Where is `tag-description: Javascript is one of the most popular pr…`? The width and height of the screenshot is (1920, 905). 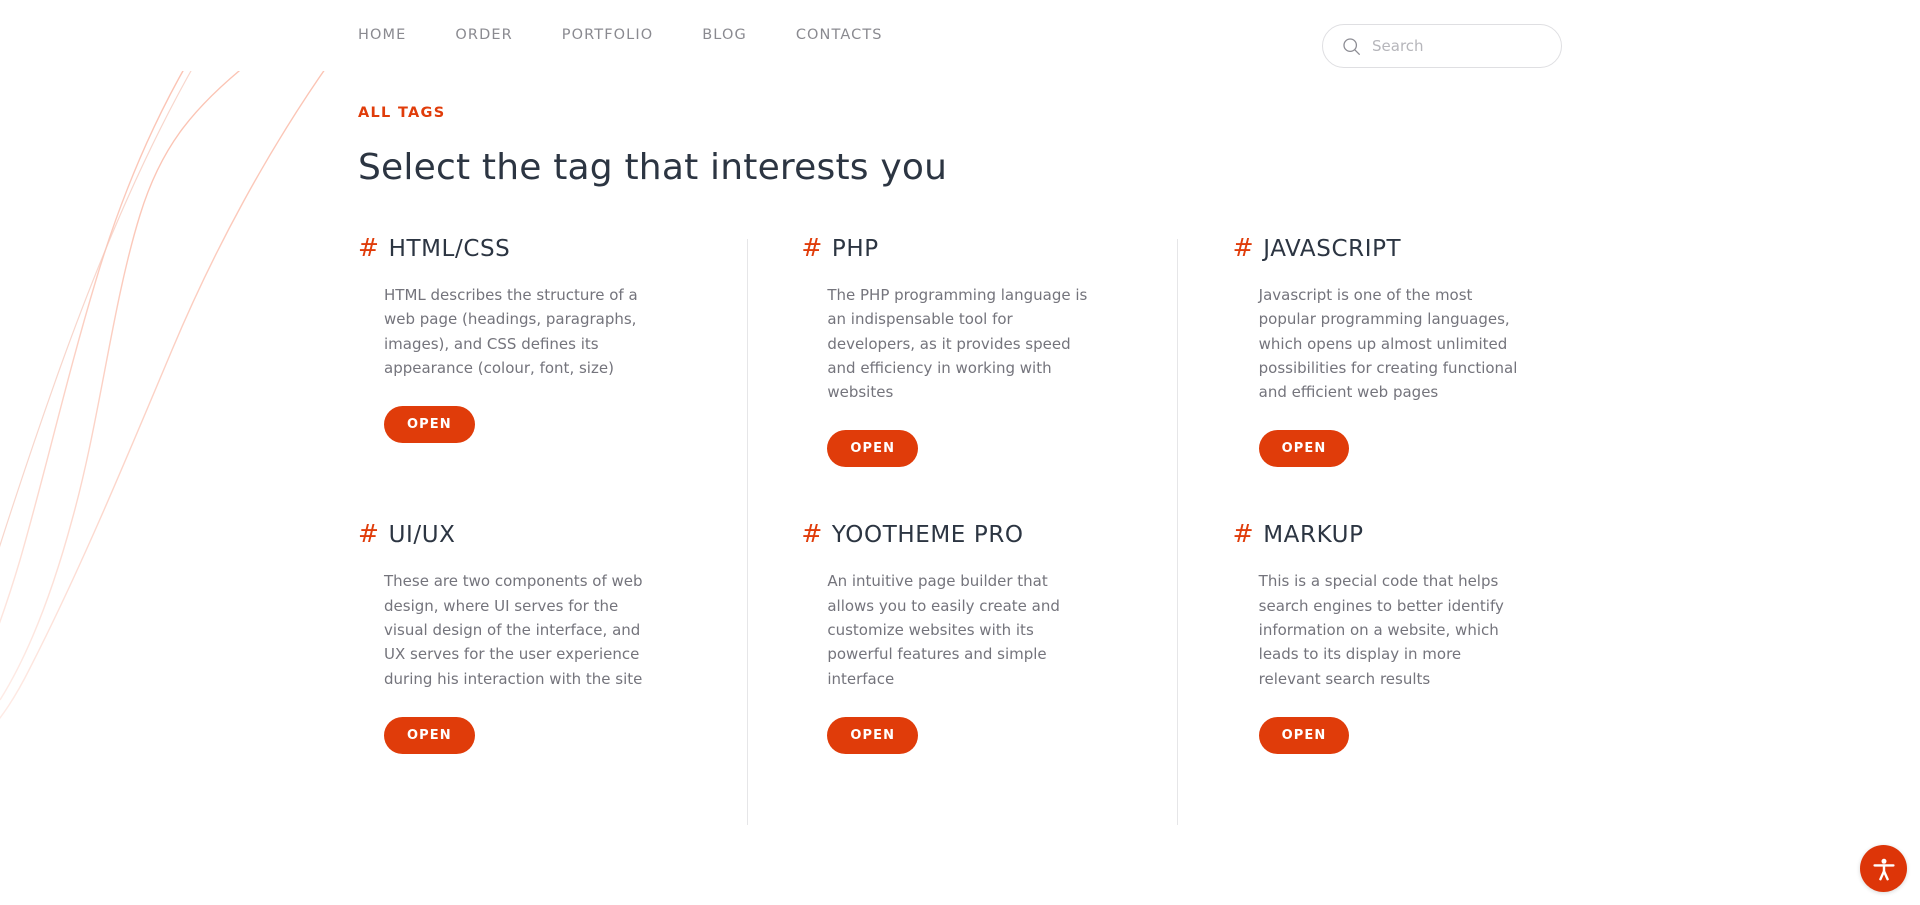
tag-description: Javascript is one of the most popular pr… is located at coordinates (1388, 344).